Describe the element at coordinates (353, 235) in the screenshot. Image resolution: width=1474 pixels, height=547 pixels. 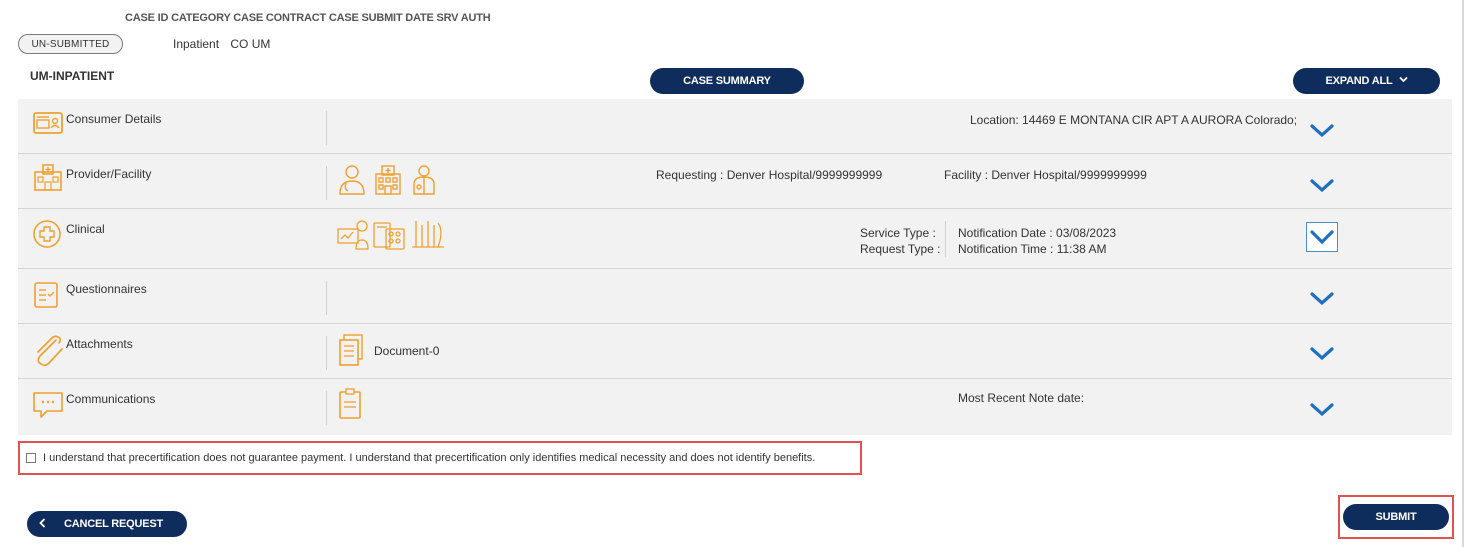
I see `lab-test-icon` at that location.